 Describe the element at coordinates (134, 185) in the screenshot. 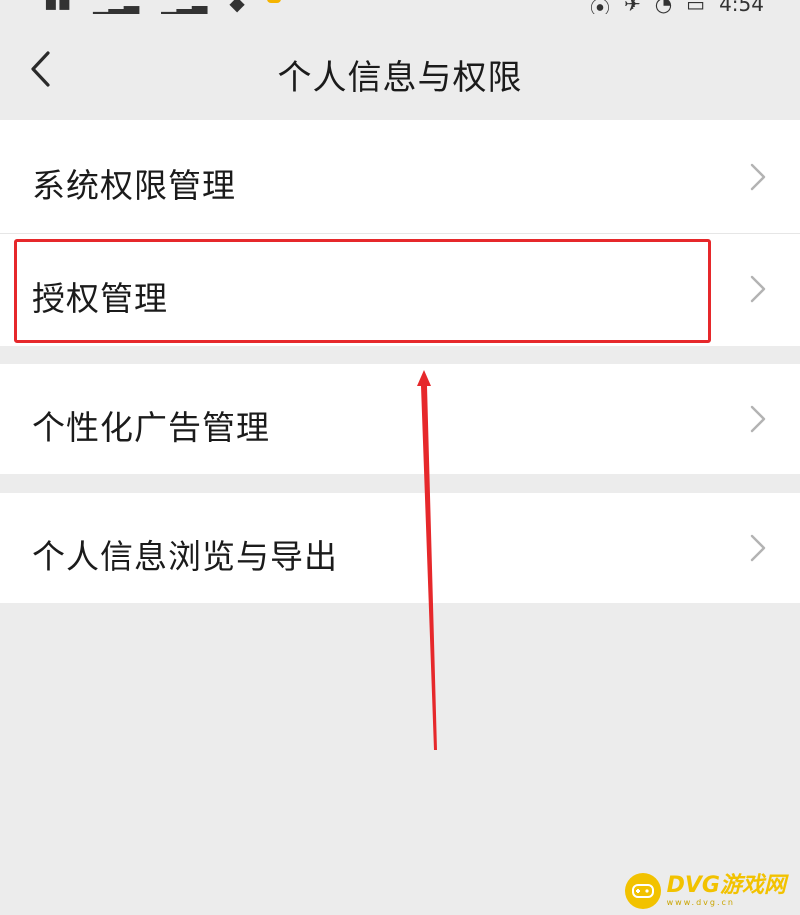

I see `menu-item-label: 系统权限管理` at that location.